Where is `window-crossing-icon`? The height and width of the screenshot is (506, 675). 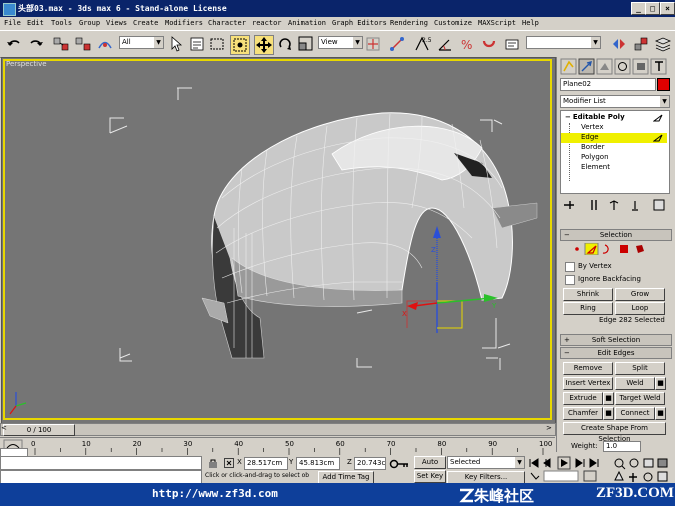
window-crossing-icon is located at coordinates (240, 45).